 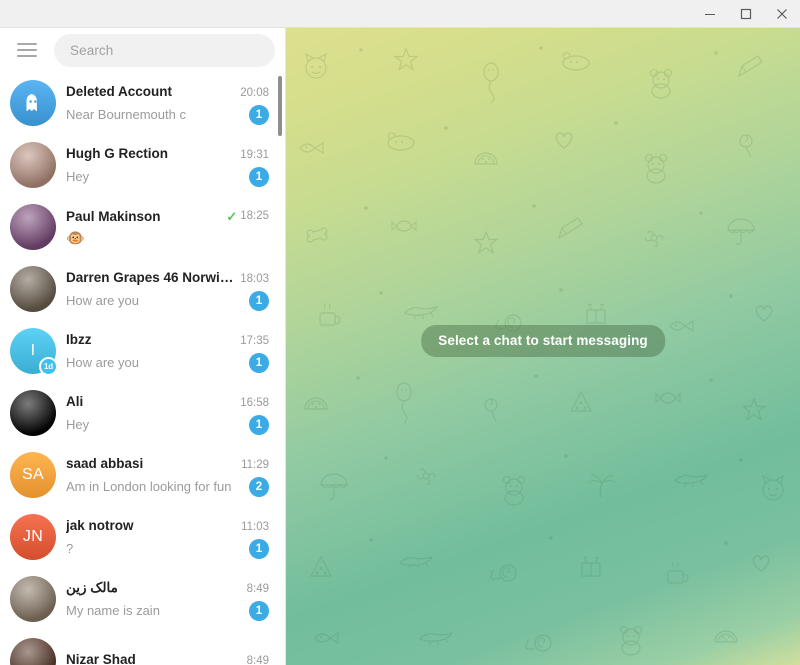 What do you see at coordinates (543, 341) in the screenshot?
I see `empty-state-label: Select a chat to start messaging` at bounding box center [543, 341].